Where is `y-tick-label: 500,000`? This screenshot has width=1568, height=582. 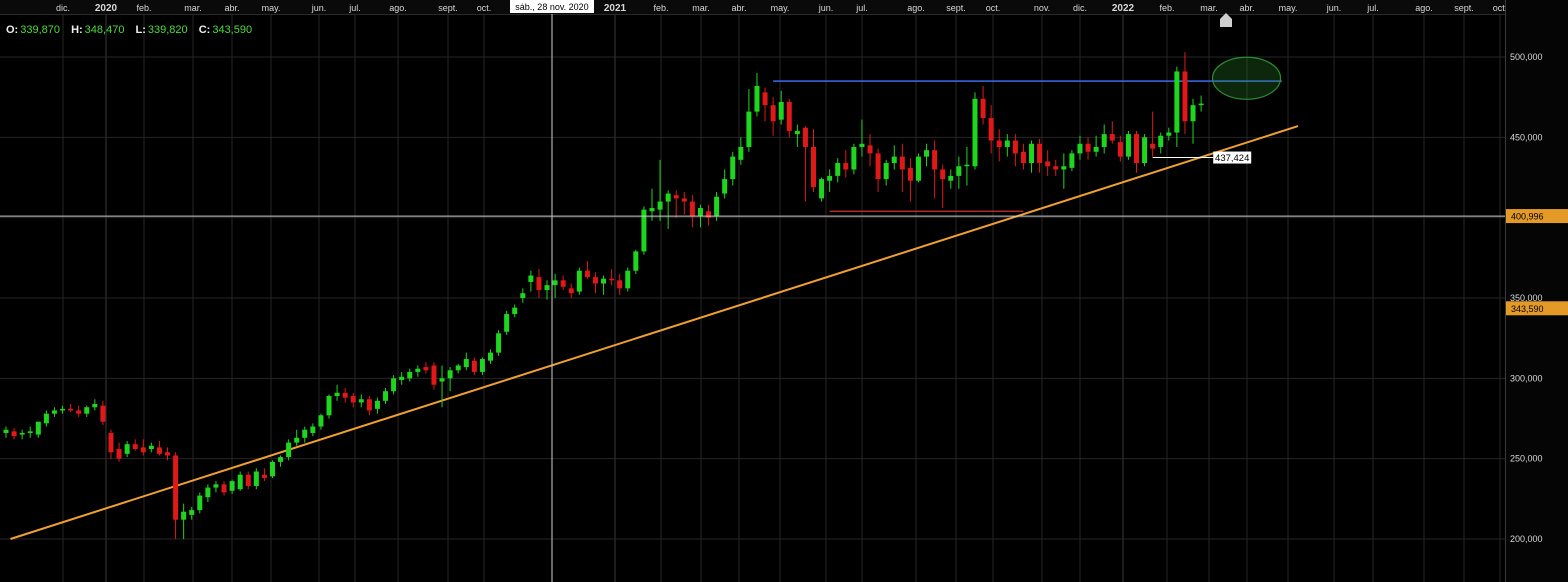 y-tick-label: 500,000 is located at coordinates (1526, 57).